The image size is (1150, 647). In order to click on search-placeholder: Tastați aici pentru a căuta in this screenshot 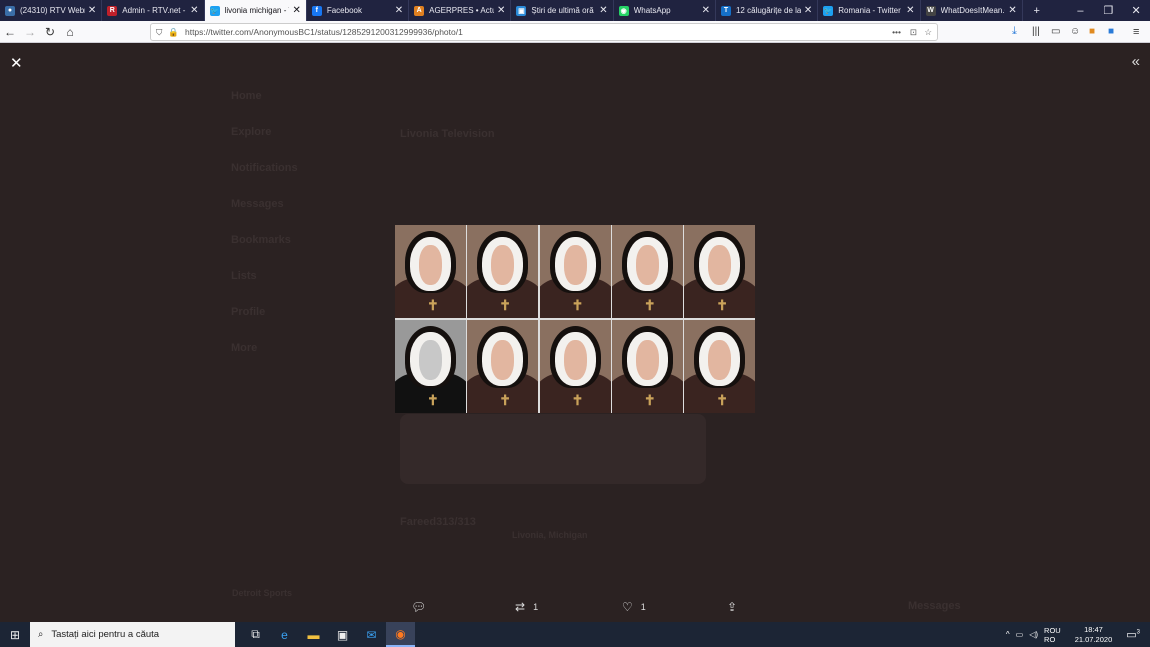, I will do `click(105, 634)`.